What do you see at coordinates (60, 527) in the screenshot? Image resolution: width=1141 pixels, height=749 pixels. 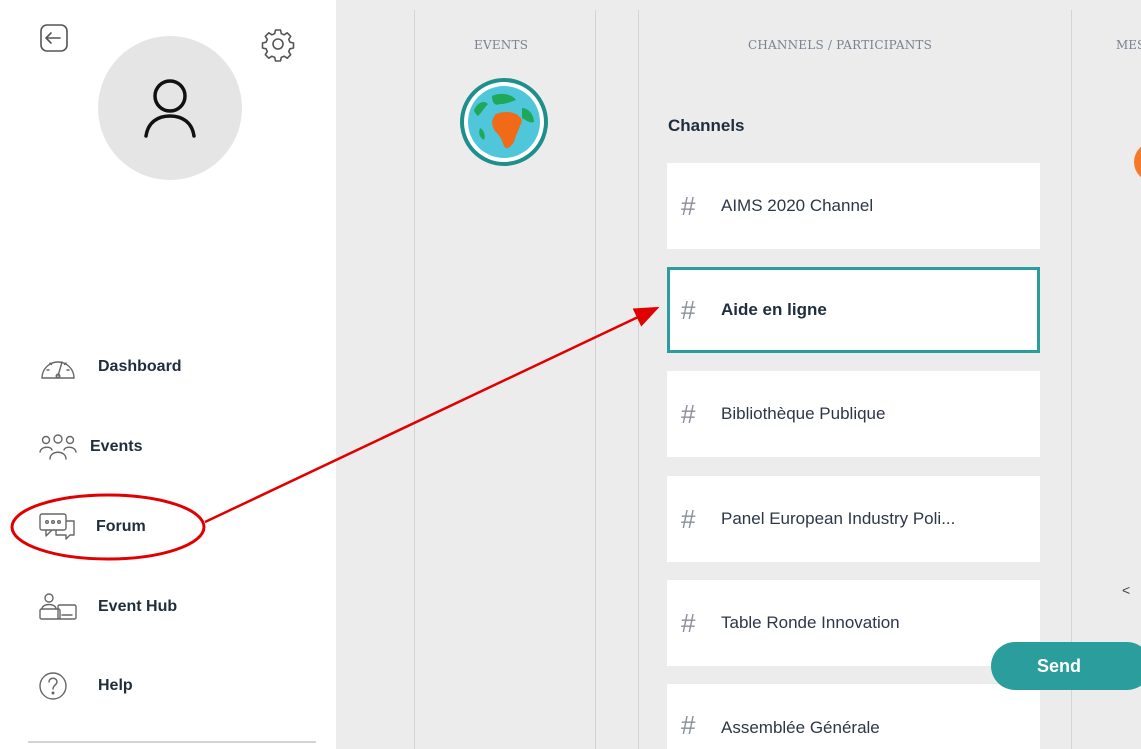 I see `chat-icon` at bounding box center [60, 527].